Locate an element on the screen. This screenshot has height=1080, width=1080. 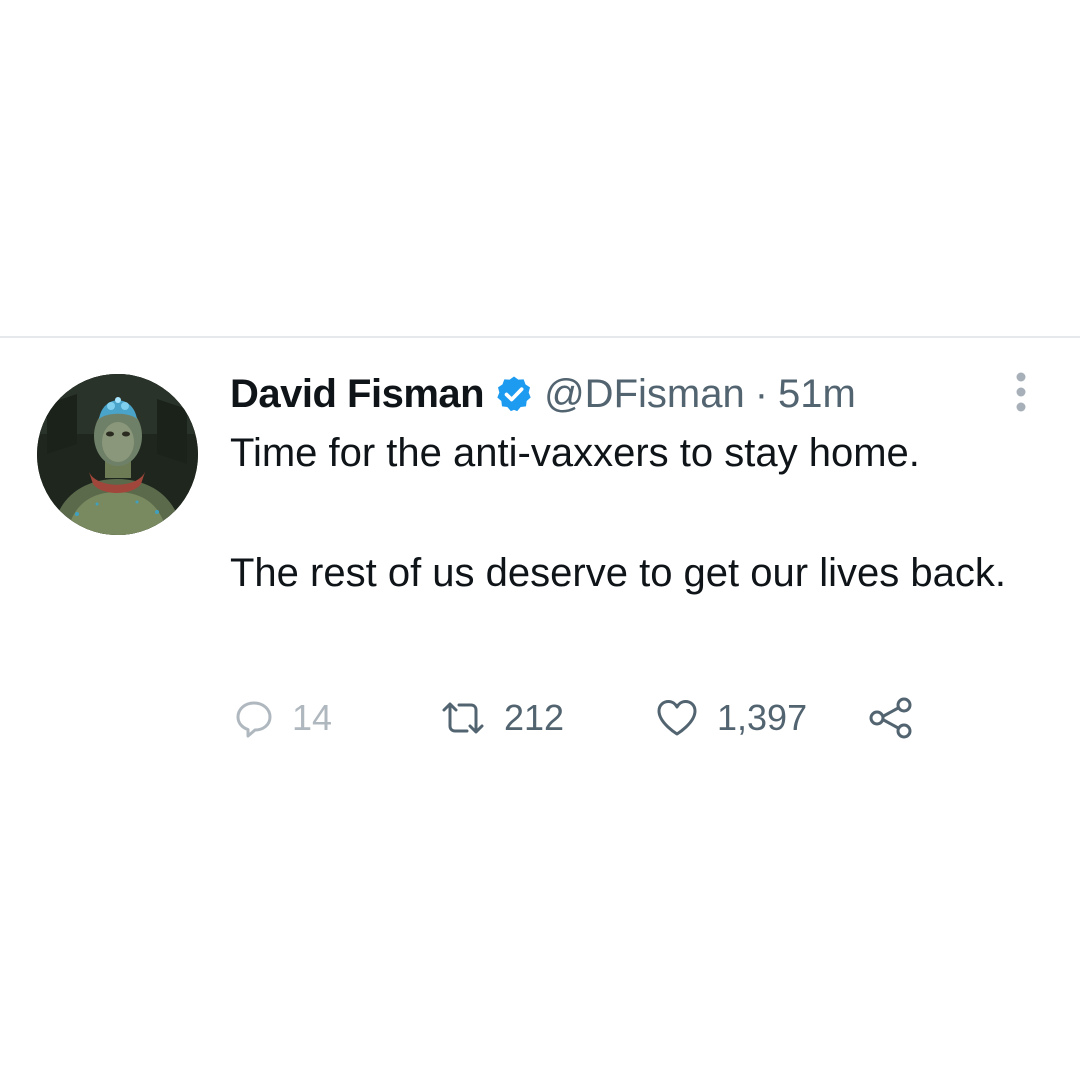
author-handle: @DFisman is located at coordinates (644, 394).